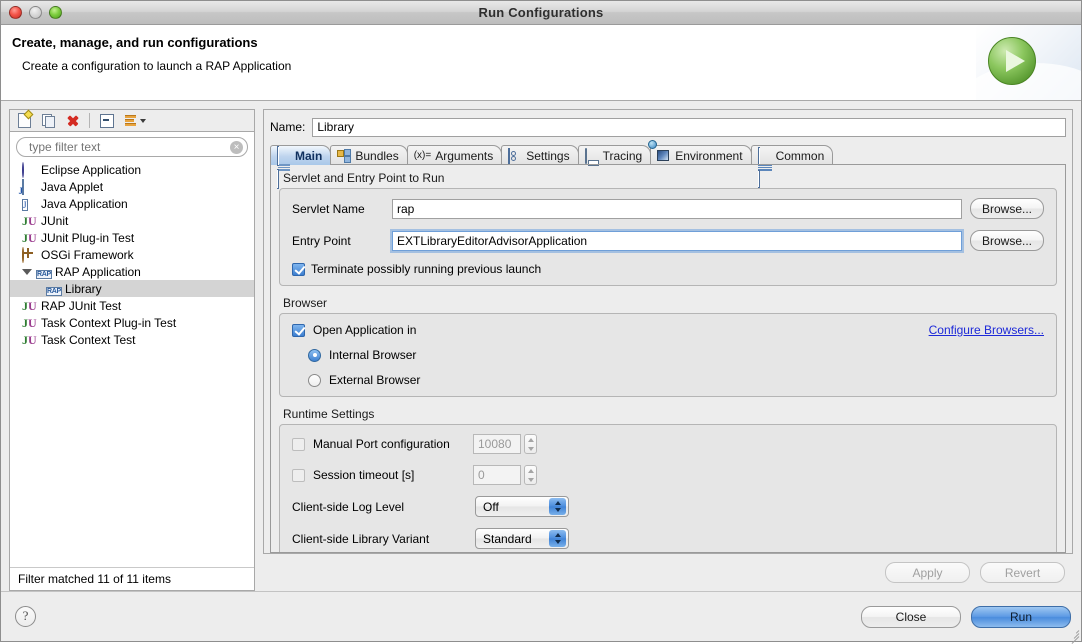  Describe the element at coordinates (72, 121) in the screenshot. I see `red-x-delete-icon` at that location.